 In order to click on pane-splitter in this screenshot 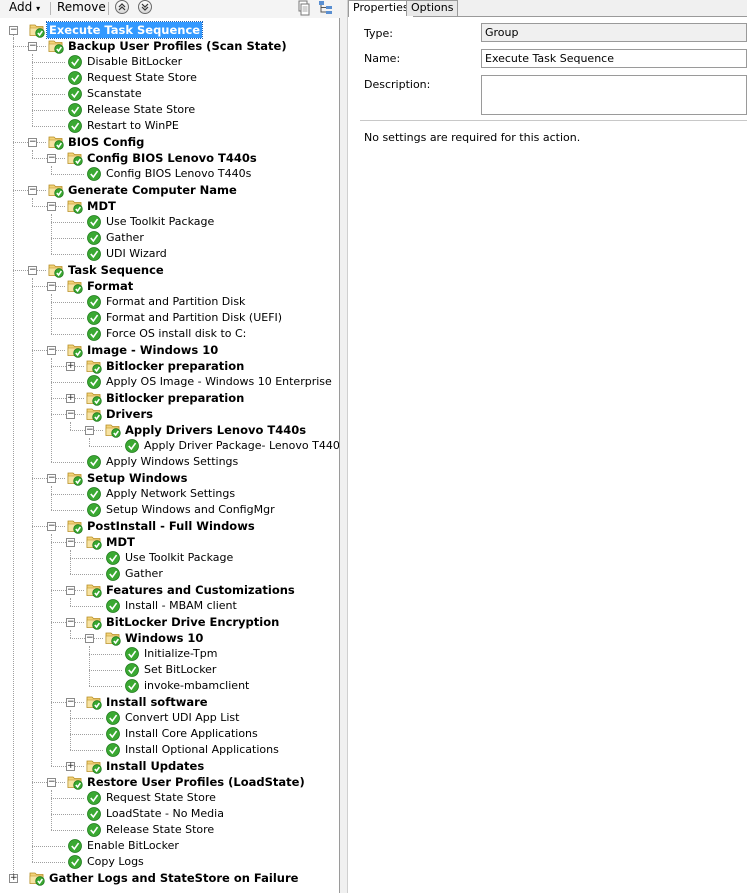, I will do `click(344, 446)`.